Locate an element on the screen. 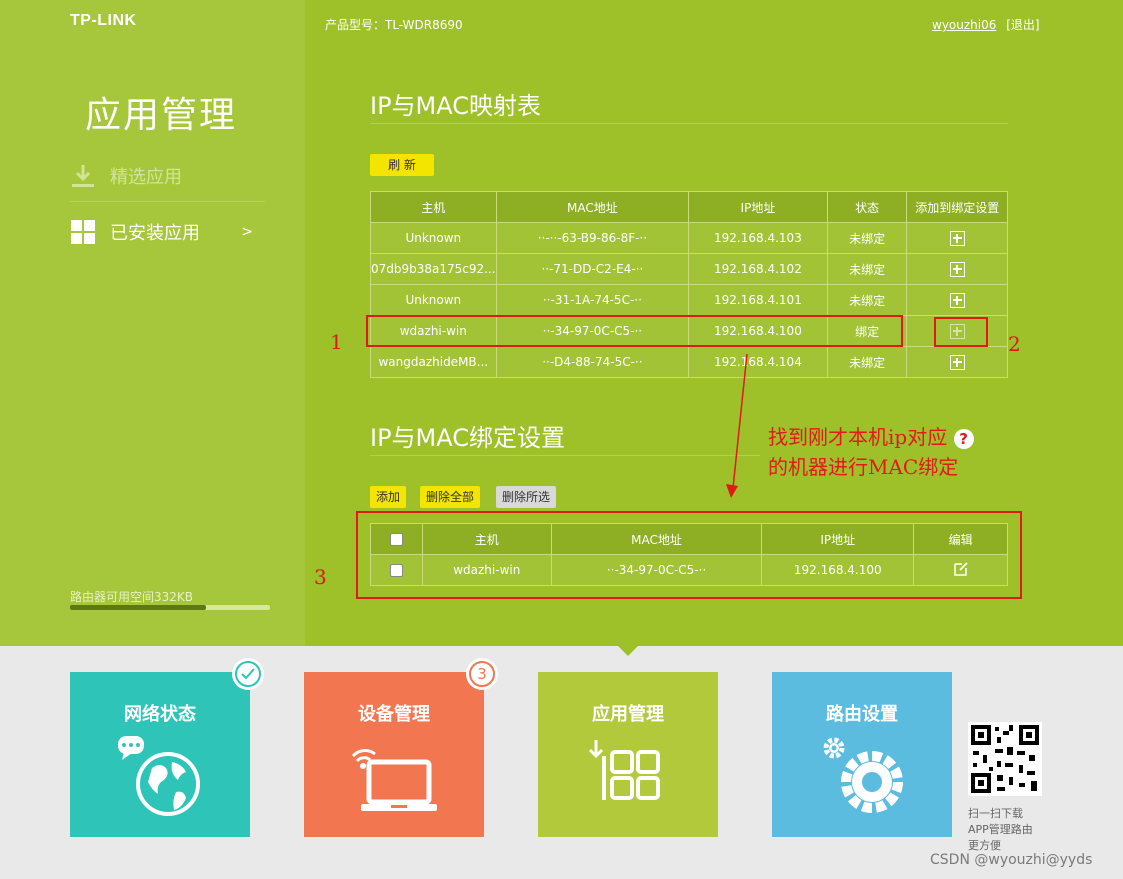 This screenshot has height=879, width=1123. highlight-box-row is located at coordinates (634, 331).